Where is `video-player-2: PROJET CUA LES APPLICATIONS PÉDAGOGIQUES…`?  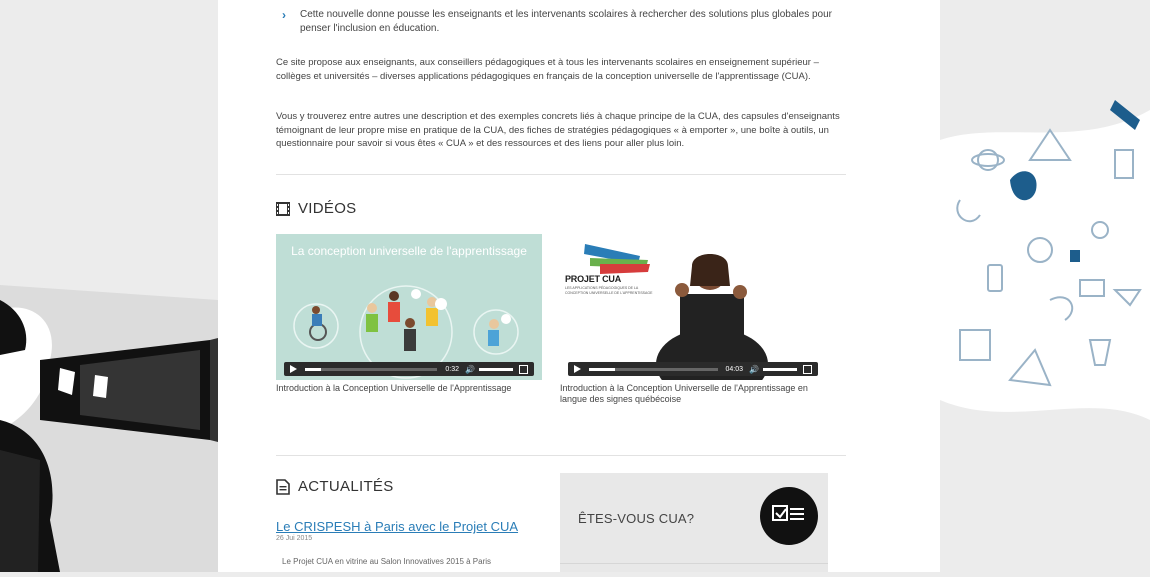 video-player-2: PROJET CUA LES APPLICATIONS PÉDAGOGIQUES… is located at coordinates (693, 307).